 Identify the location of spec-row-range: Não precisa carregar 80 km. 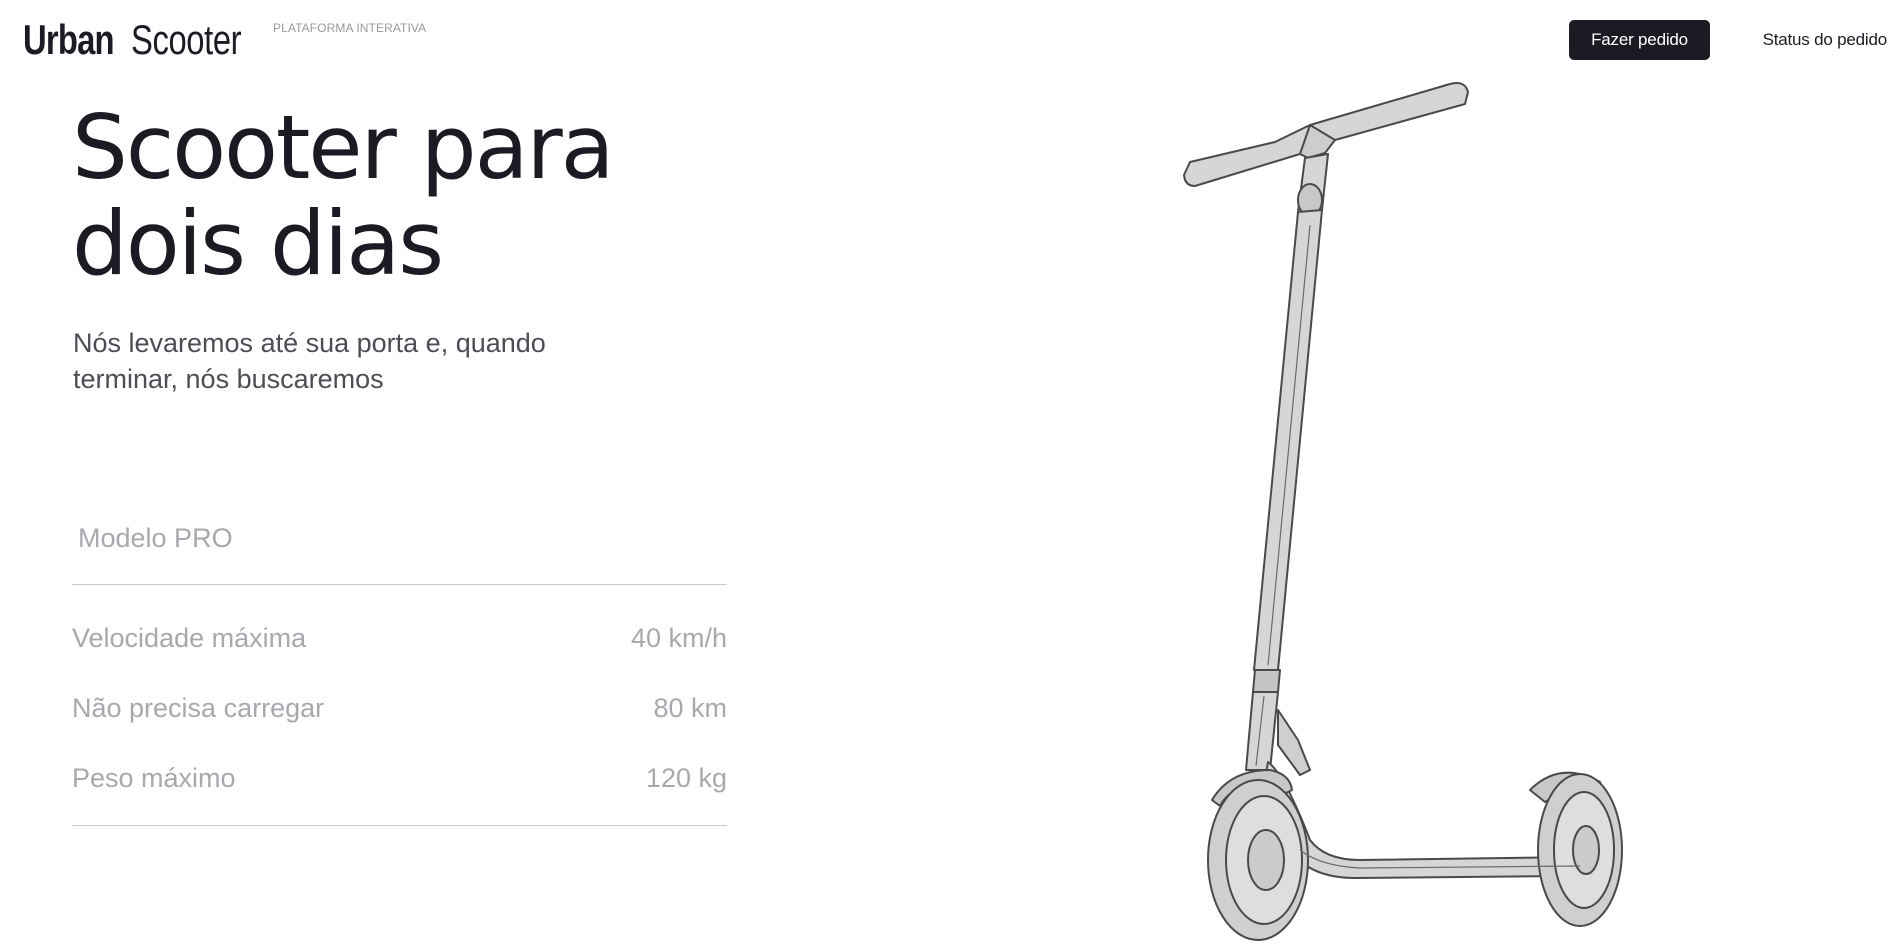
(399, 708).